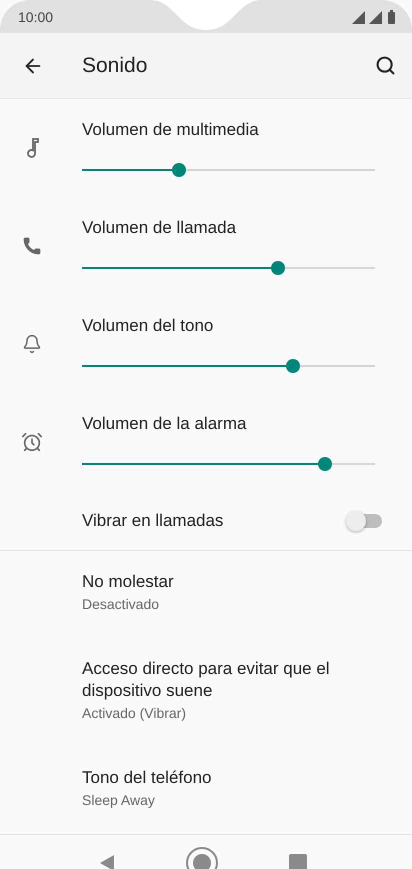  I want to click on item-title: No molestar, so click(128, 582).